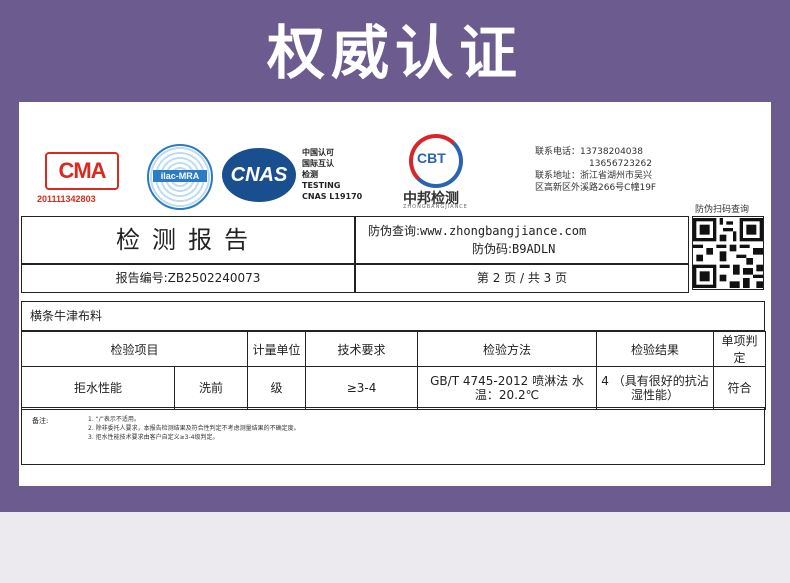 This screenshot has height=583, width=790. Describe the element at coordinates (310, 174) in the screenshot. I see `mra-line: 检测` at that location.